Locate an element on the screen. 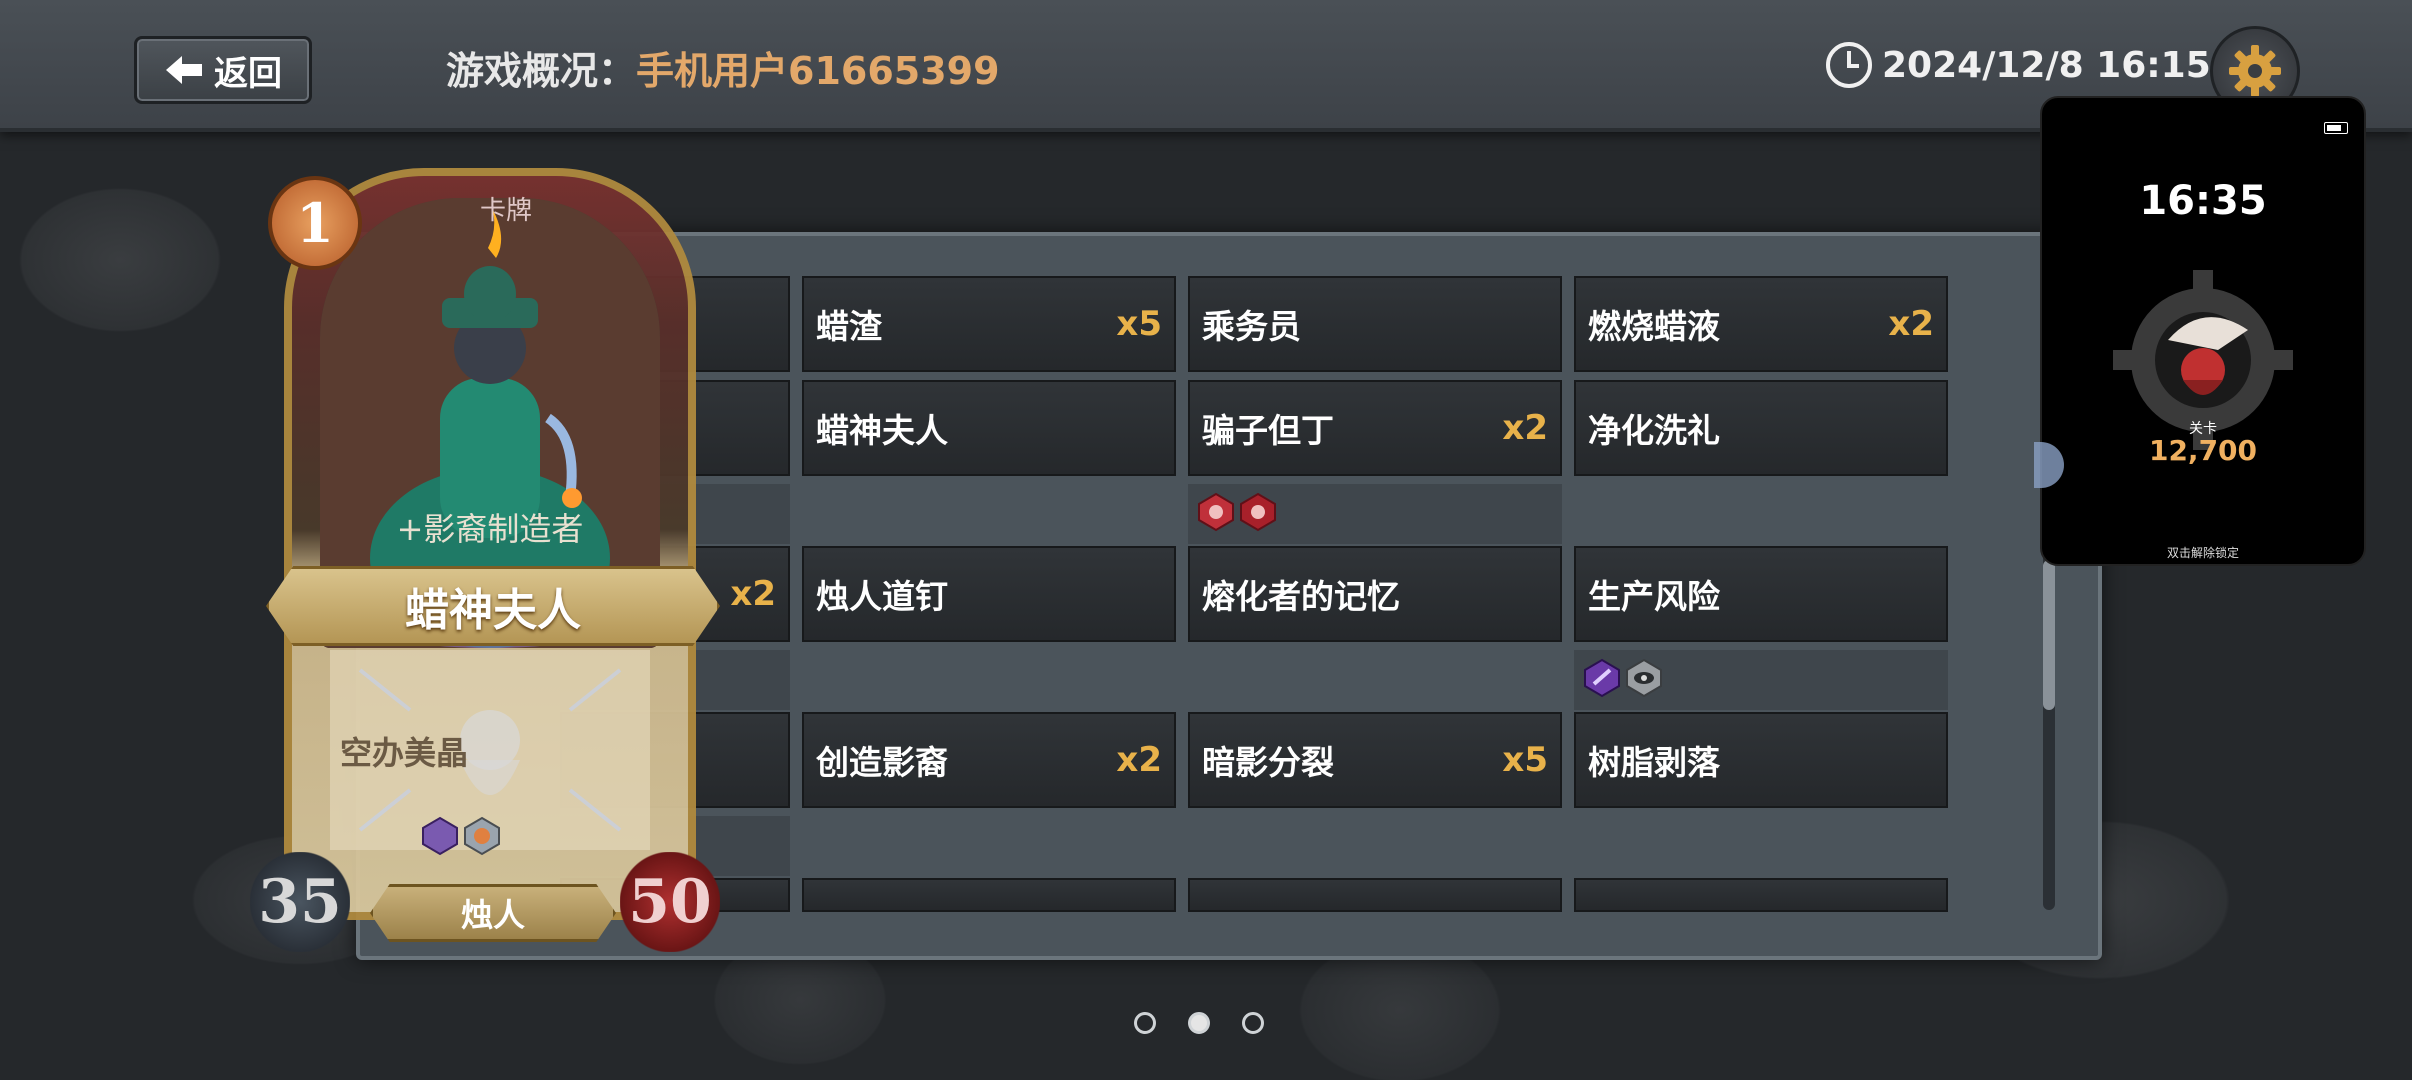  deck-card: 暗影分裂 x5 is located at coordinates (1375, 760).